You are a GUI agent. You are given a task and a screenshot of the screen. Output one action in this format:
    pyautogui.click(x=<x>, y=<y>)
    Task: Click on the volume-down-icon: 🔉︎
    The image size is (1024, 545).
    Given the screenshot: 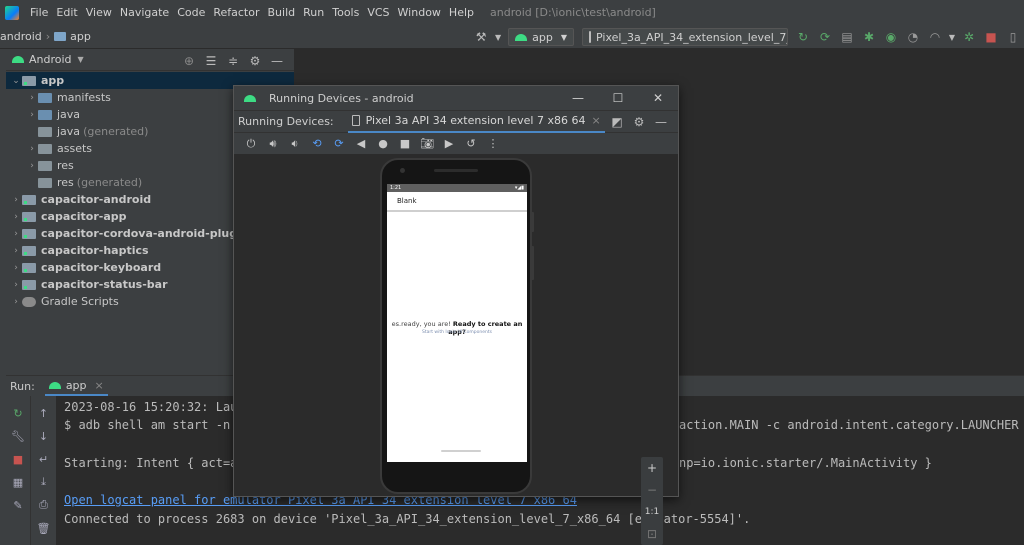 What is the action you would take?
    pyautogui.click(x=295, y=144)
    